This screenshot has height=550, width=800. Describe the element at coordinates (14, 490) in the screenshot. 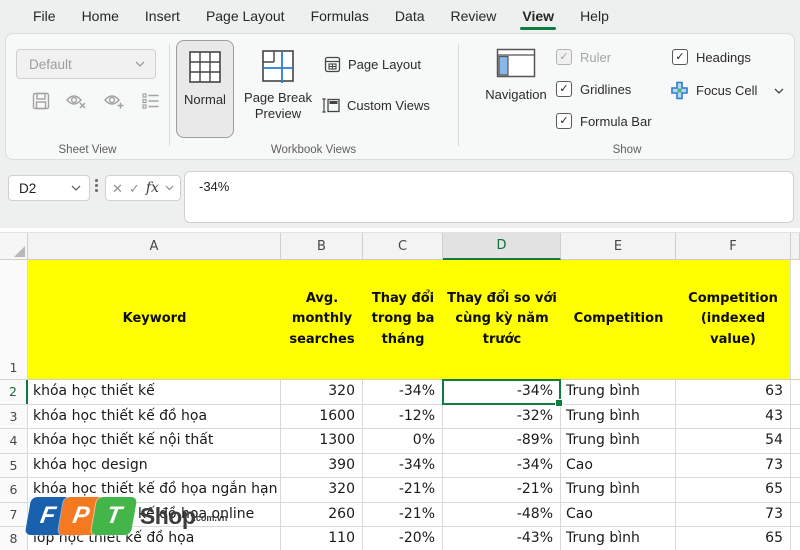

I see `row-header-6: 6` at that location.